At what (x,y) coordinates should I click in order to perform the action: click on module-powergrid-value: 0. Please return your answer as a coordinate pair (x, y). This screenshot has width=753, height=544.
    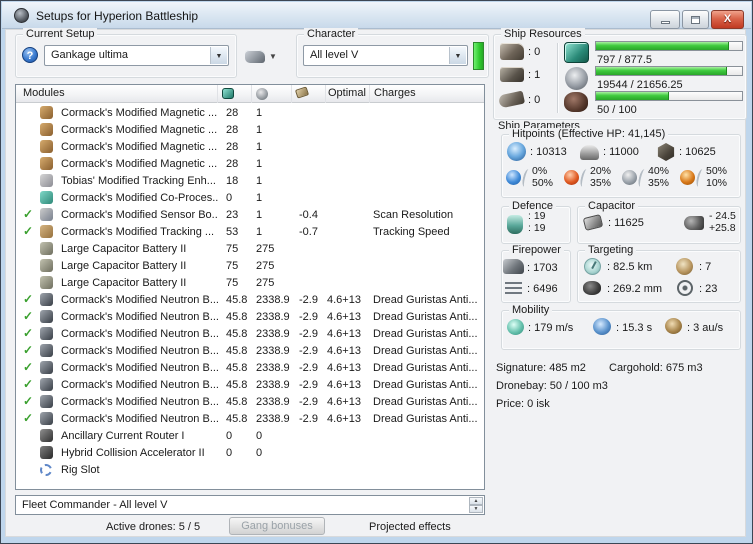
    Looking at the image, I should click on (259, 435).